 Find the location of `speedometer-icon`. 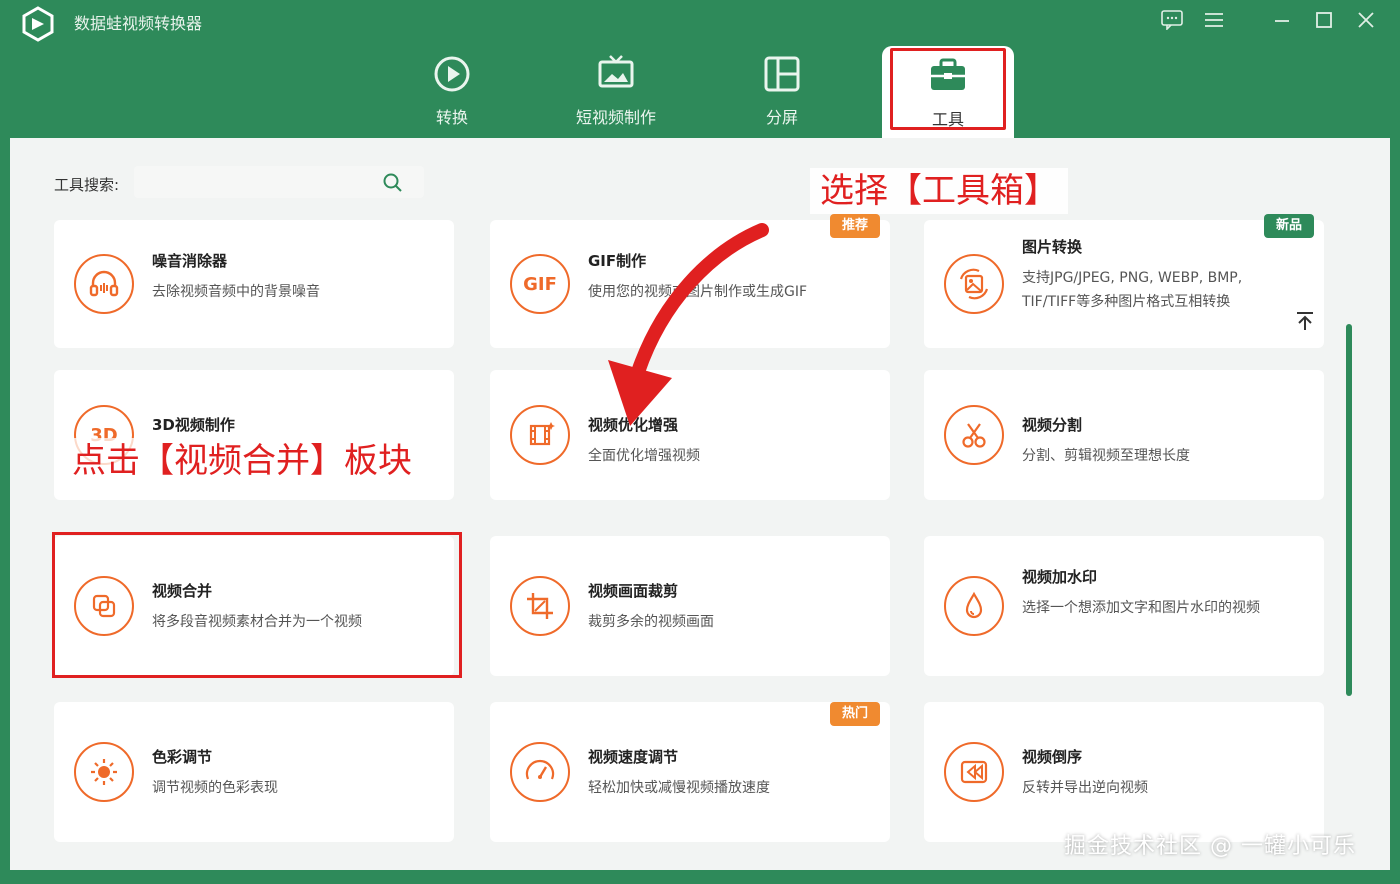

speedometer-icon is located at coordinates (540, 772).